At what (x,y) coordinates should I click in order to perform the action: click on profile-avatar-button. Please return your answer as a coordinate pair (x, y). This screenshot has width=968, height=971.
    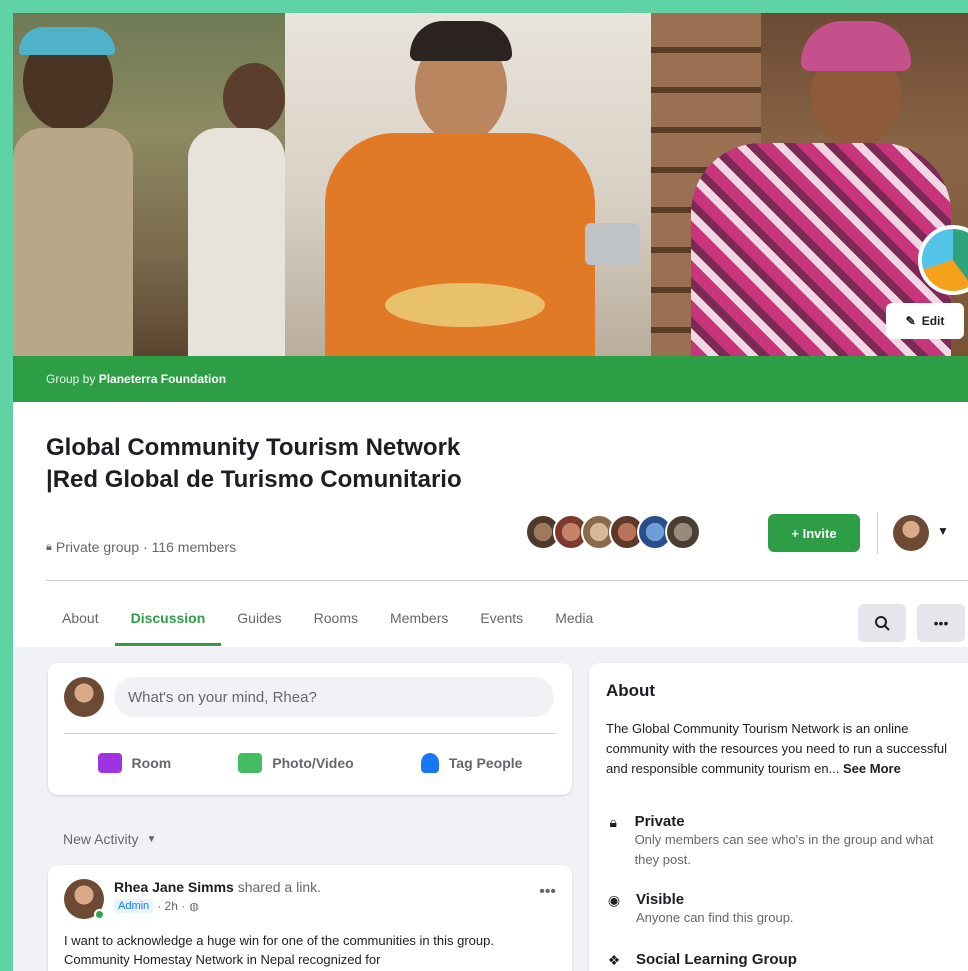
    Looking at the image, I should click on (911, 533).